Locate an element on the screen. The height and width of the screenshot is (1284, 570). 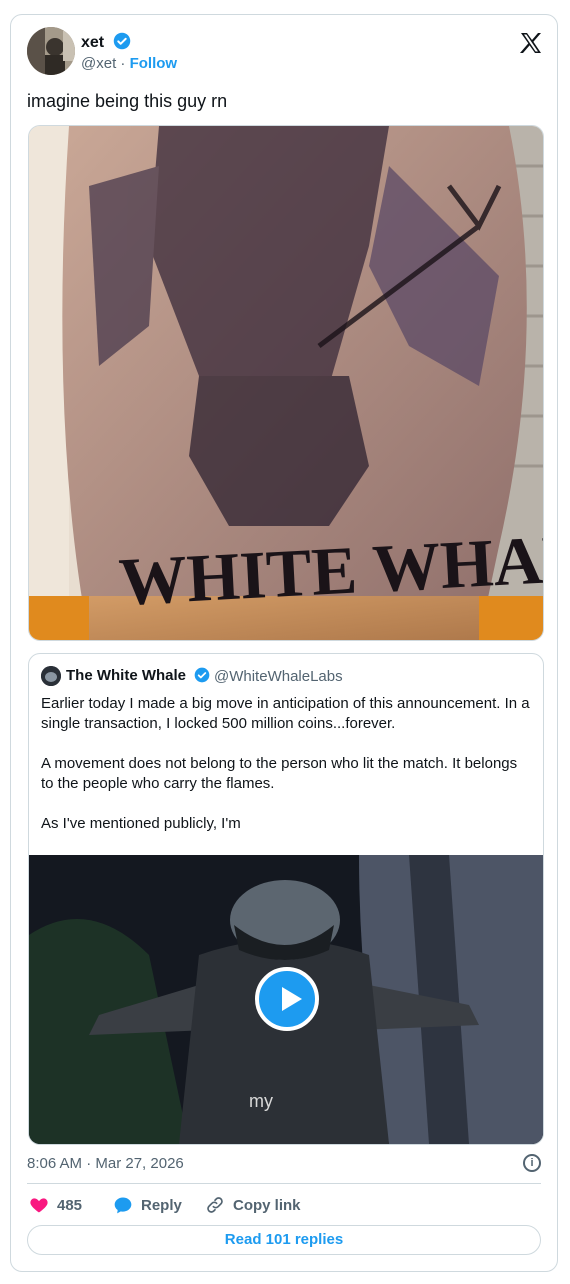
link-icon is located at coordinates (215, 1205).